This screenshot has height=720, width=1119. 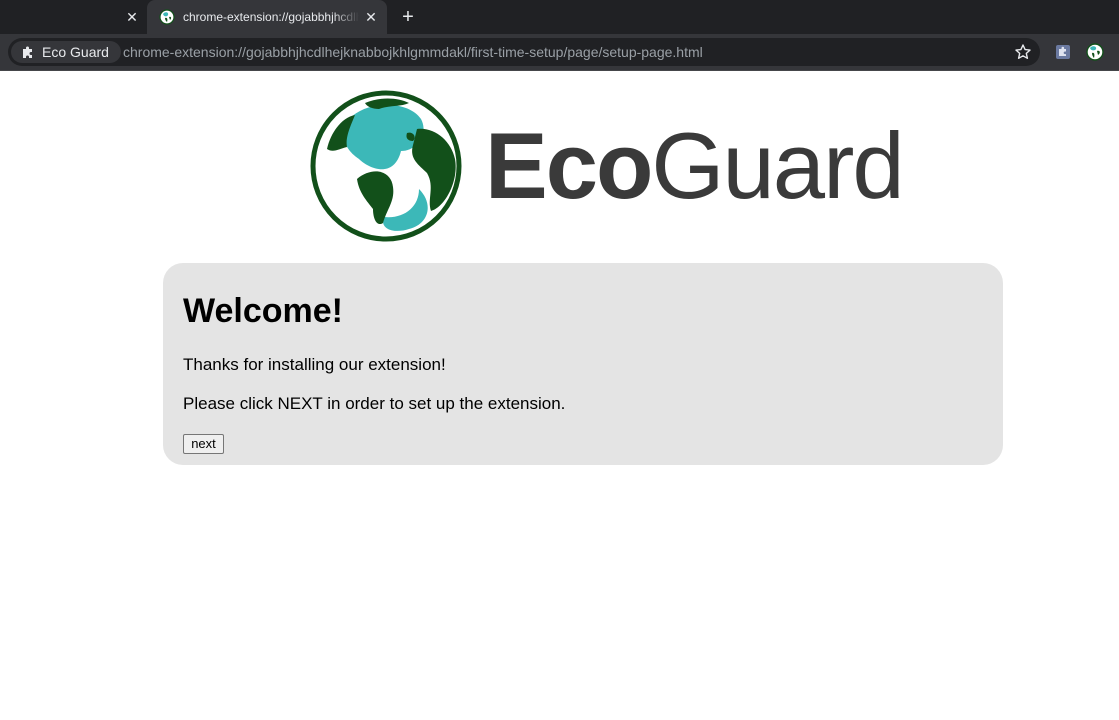 I want to click on plus-icon: +, so click(x=408, y=17).